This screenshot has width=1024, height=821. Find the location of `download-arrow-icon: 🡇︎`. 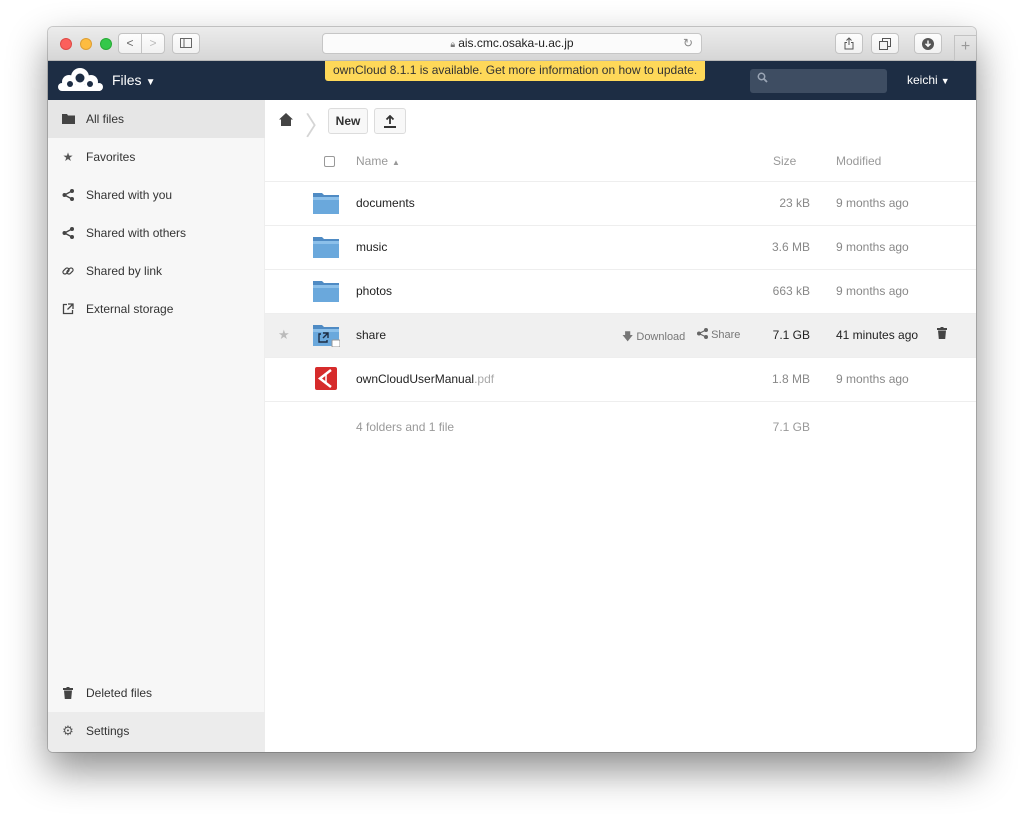

download-arrow-icon: 🡇︎ is located at coordinates (628, 337).